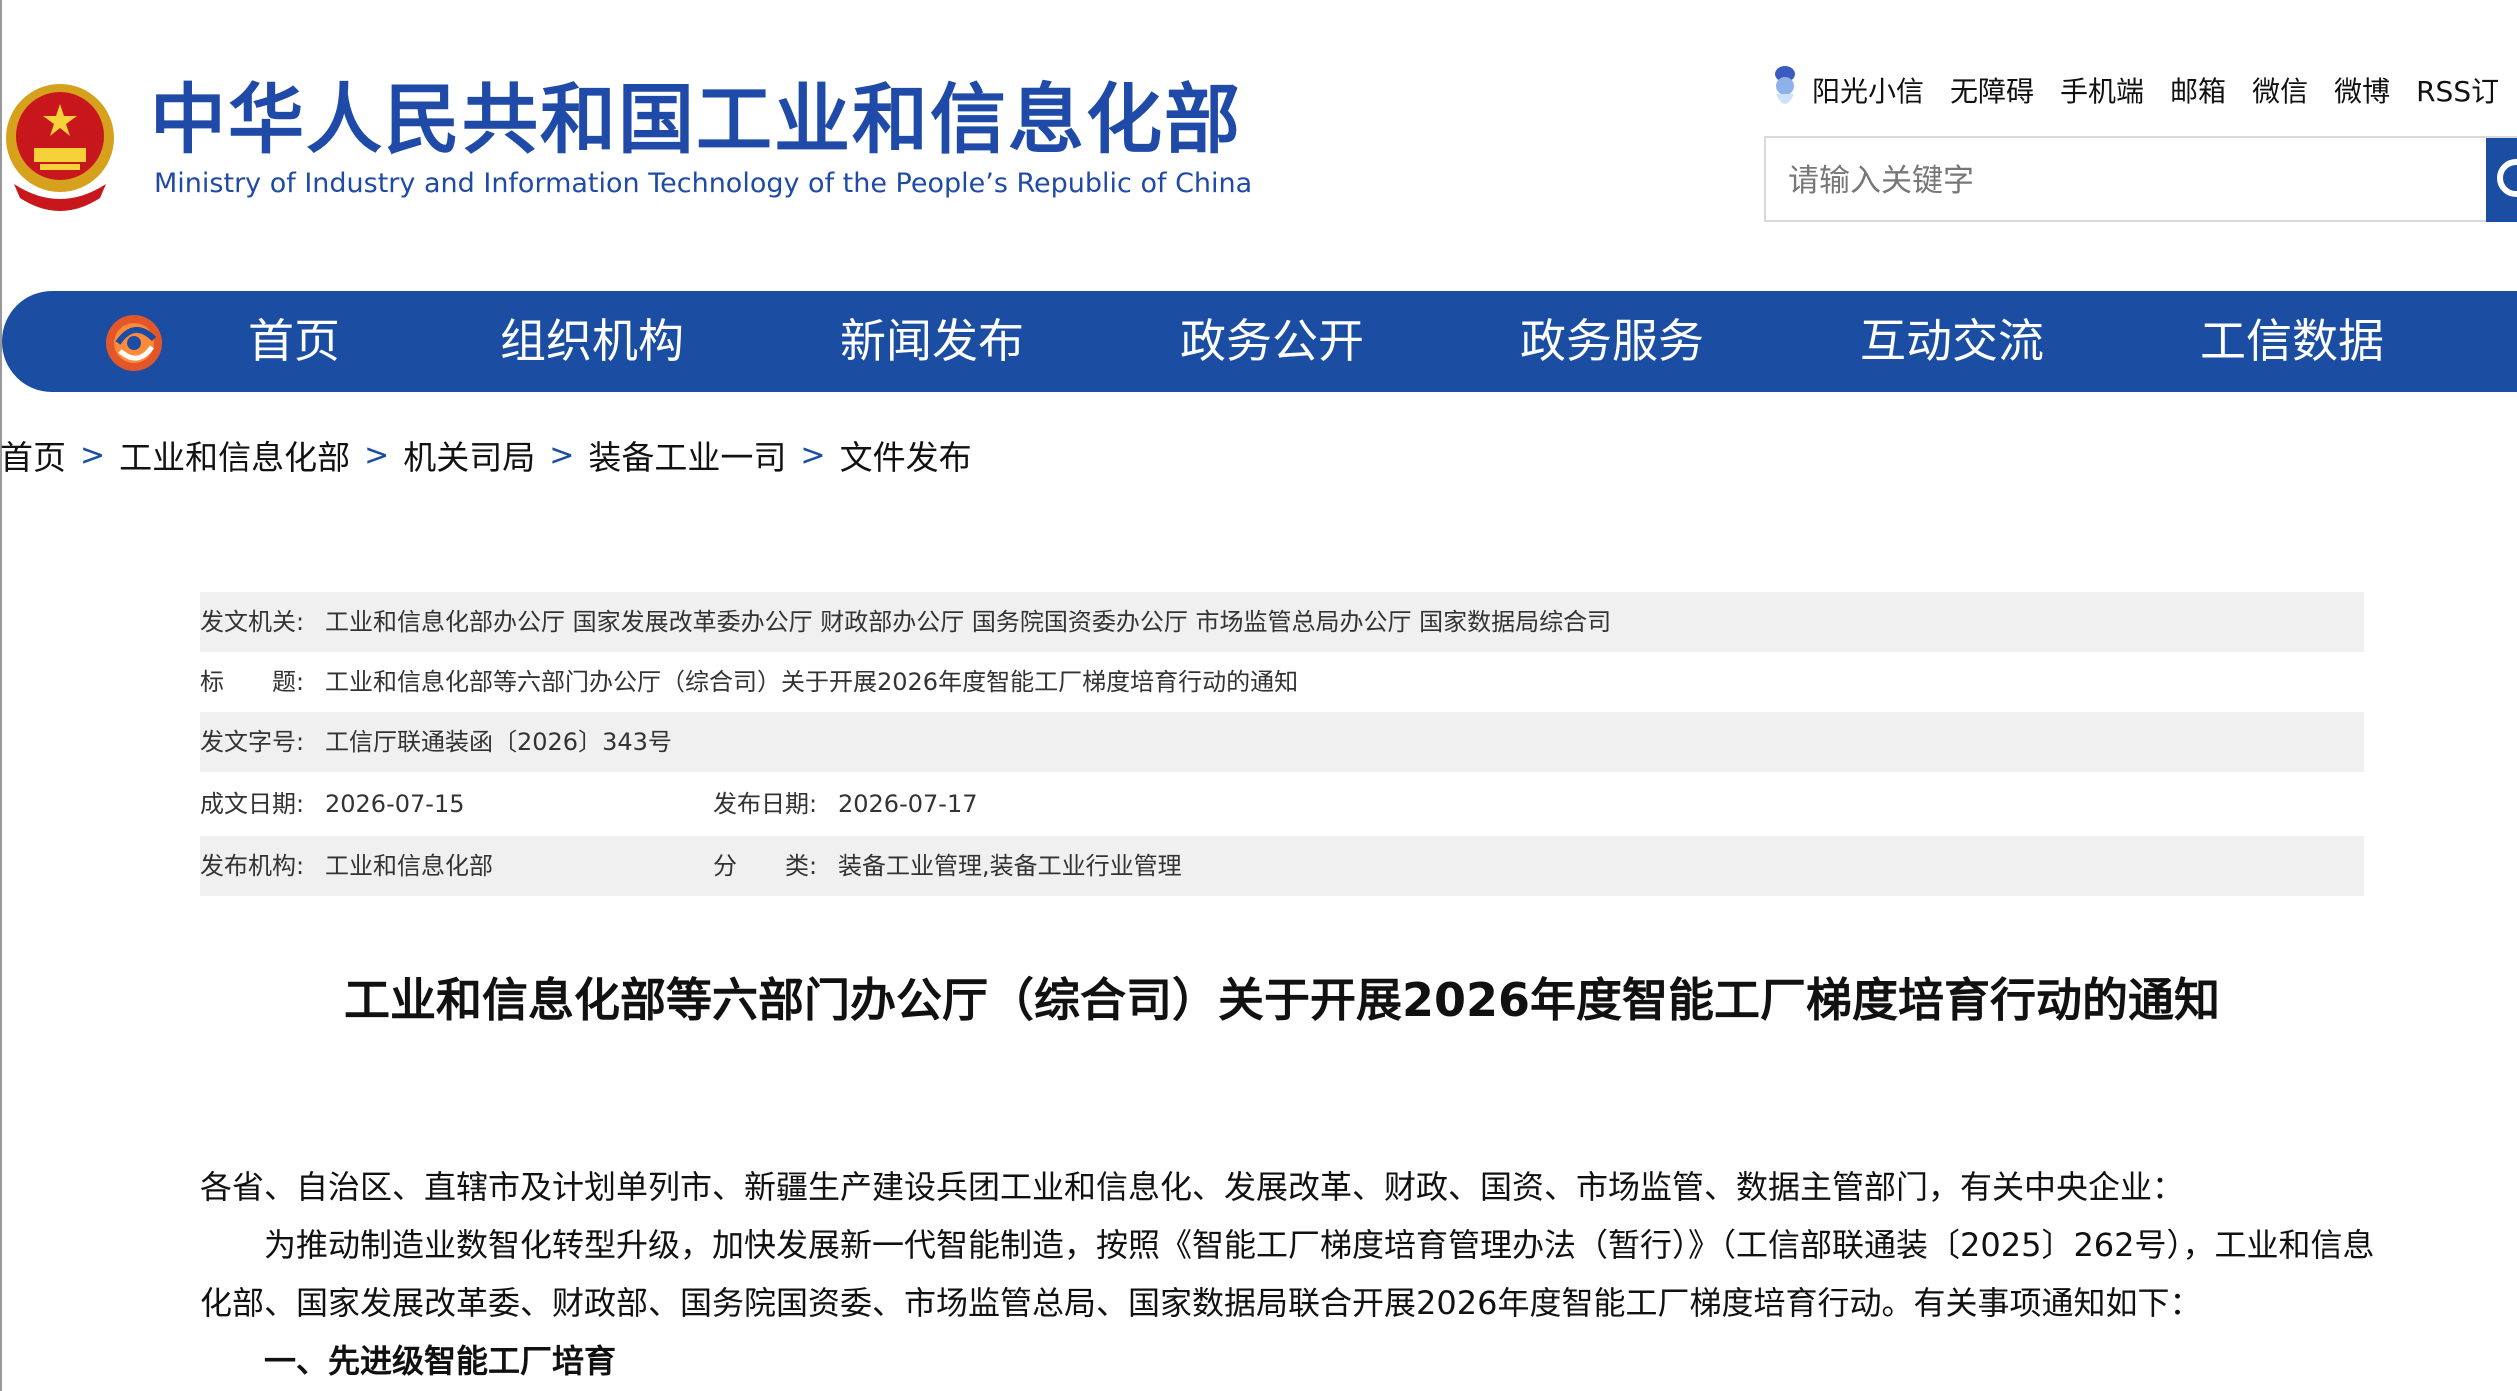 Image resolution: width=2517 pixels, height=1391 pixels. Describe the element at coordinates (1282, 804) in the screenshot. I see `meta-row-dates: 成文日期: 2026-07-15 发布日期: 2026-07-17` at that location.